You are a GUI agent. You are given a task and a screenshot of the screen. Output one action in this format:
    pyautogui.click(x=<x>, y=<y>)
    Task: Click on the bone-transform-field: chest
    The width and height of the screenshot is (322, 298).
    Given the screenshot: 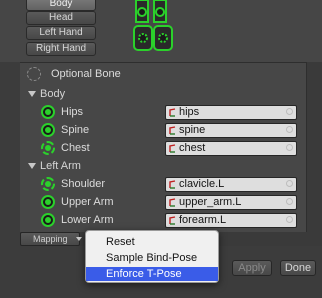 What is the action you would take?
    pyautogui.click(x=231, y=148)
    